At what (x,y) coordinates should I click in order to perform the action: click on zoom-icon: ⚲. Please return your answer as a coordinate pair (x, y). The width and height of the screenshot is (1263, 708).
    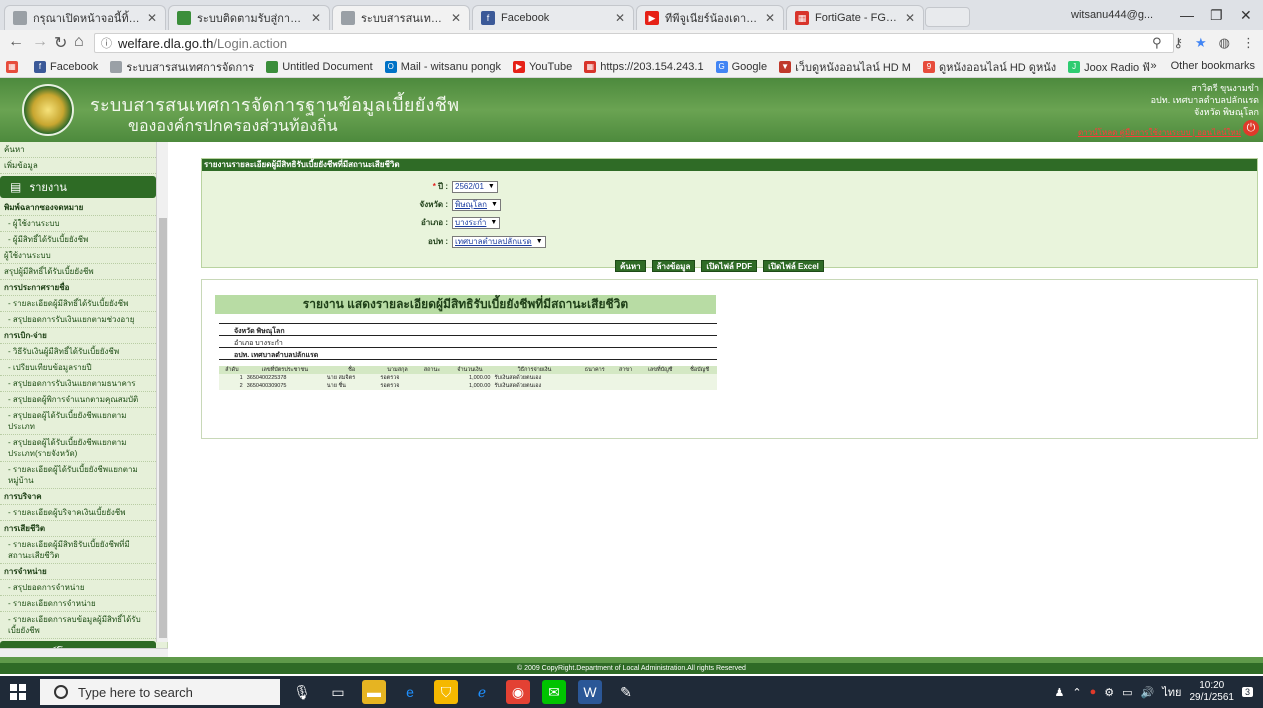
    Looking at the image, I should click on (1157, 43).